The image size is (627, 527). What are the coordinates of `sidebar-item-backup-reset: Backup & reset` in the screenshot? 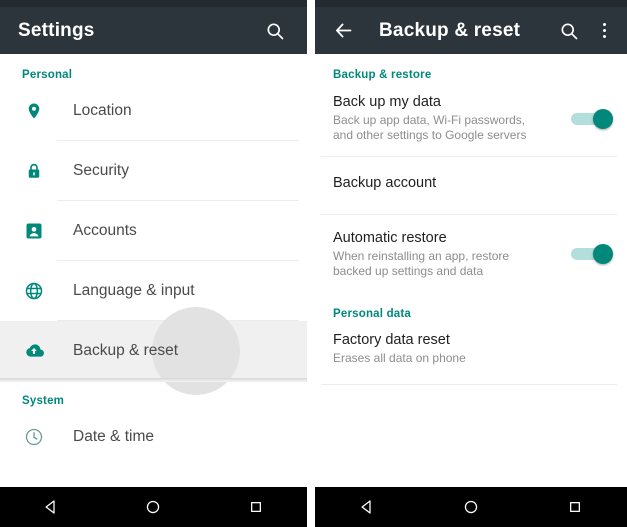 It's located at (153, 351).